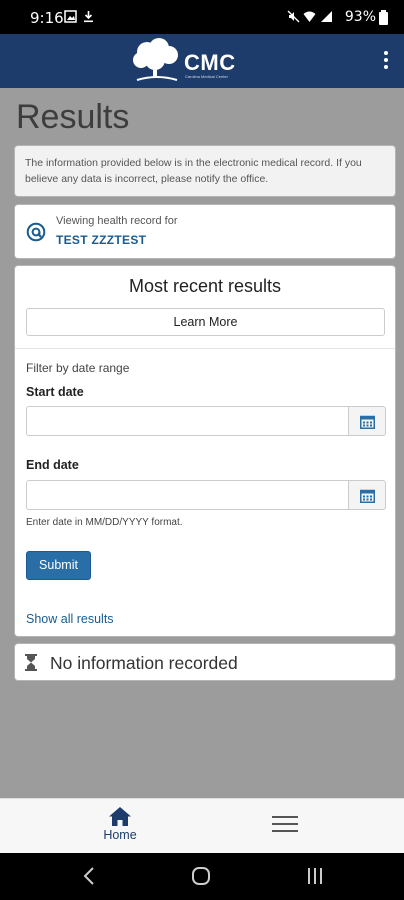  What do you see at coordinates (58, 565) in the screenshot?
I see `submit-button: Submit` at bounding box center [58, 565].